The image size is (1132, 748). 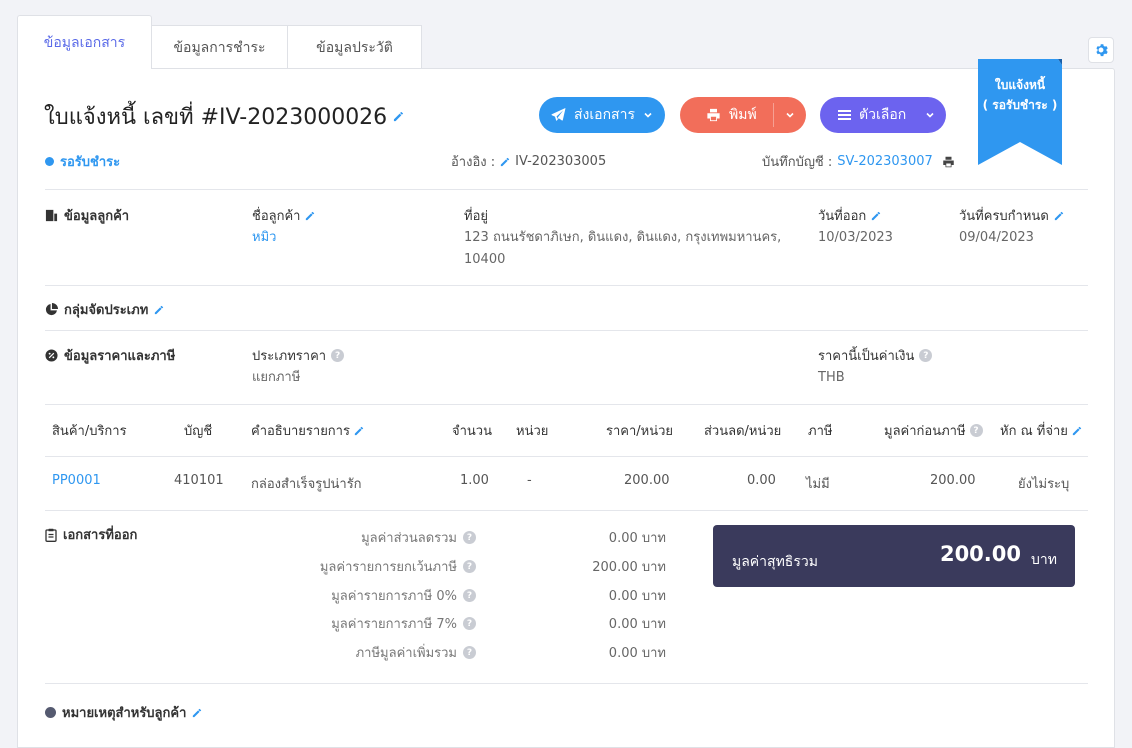 I want to click on print-button: พิมพ์, so click(x=743, y=115).